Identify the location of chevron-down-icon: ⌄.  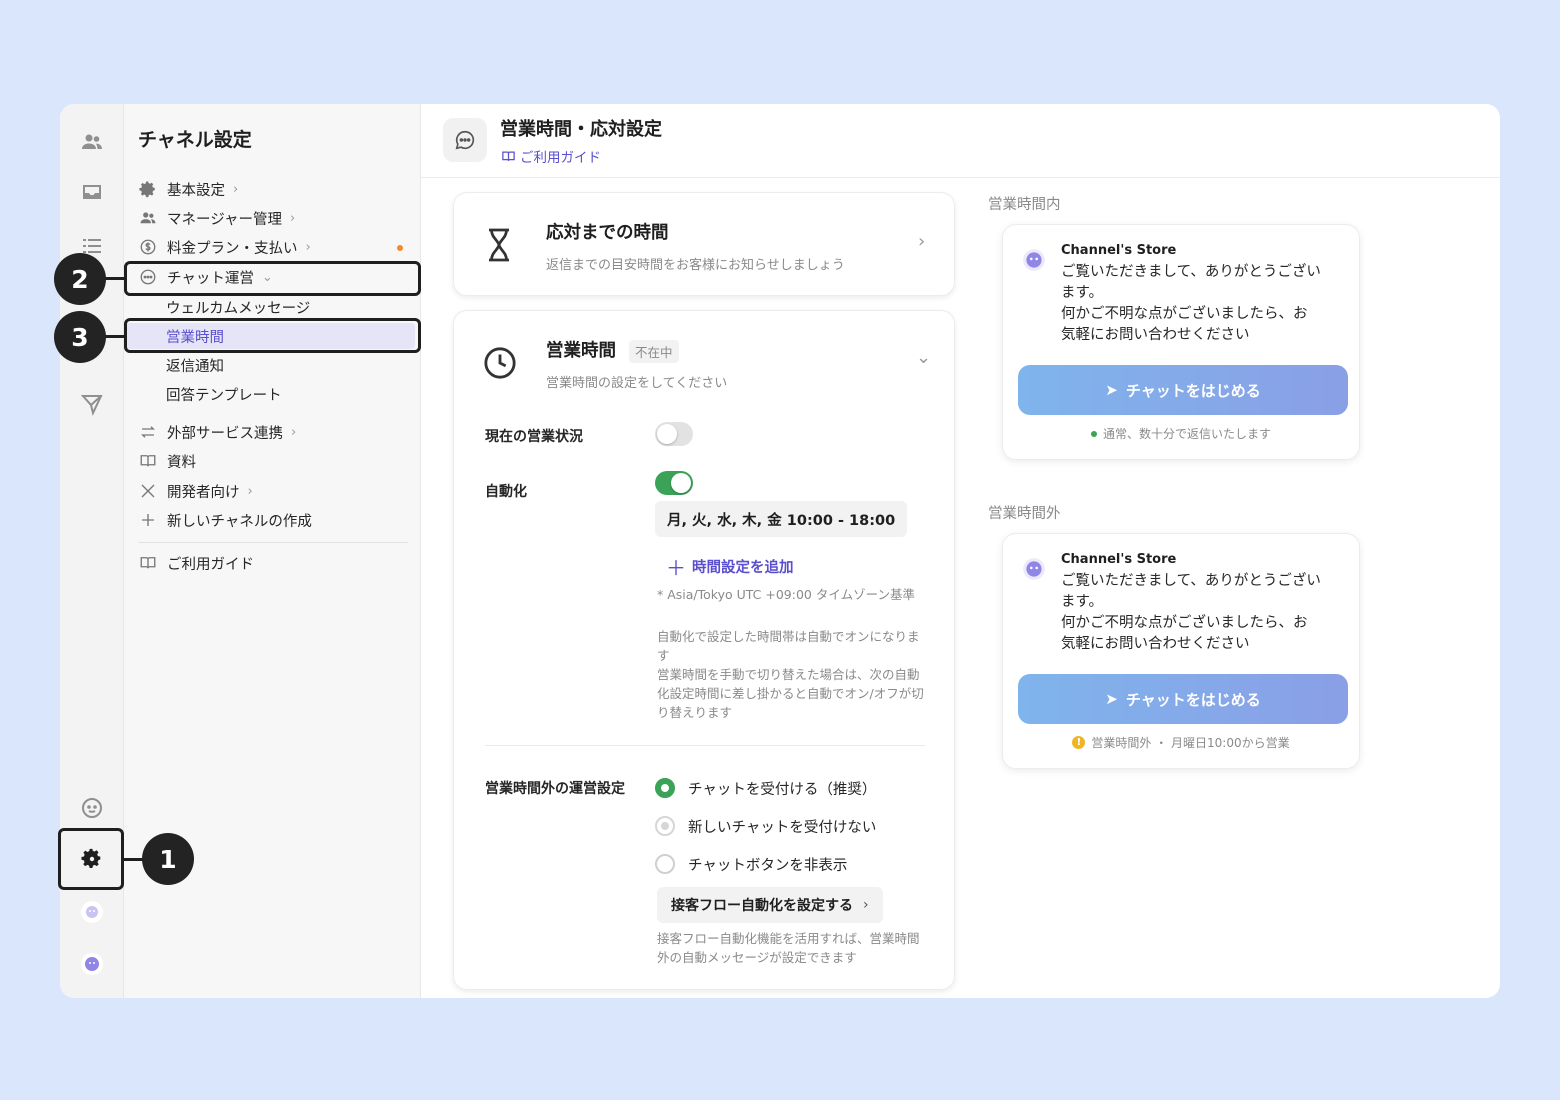
(923, 357).